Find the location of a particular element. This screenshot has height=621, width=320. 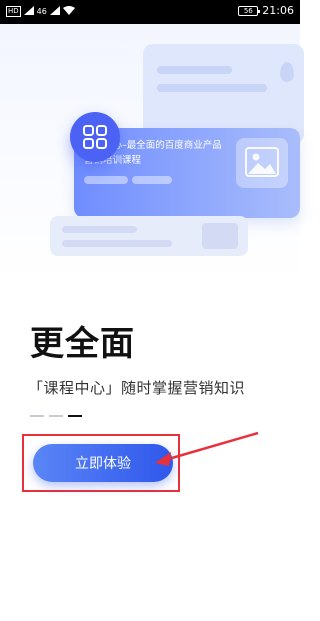

annotation-arrow-icon is located at coordinates (207, 448).